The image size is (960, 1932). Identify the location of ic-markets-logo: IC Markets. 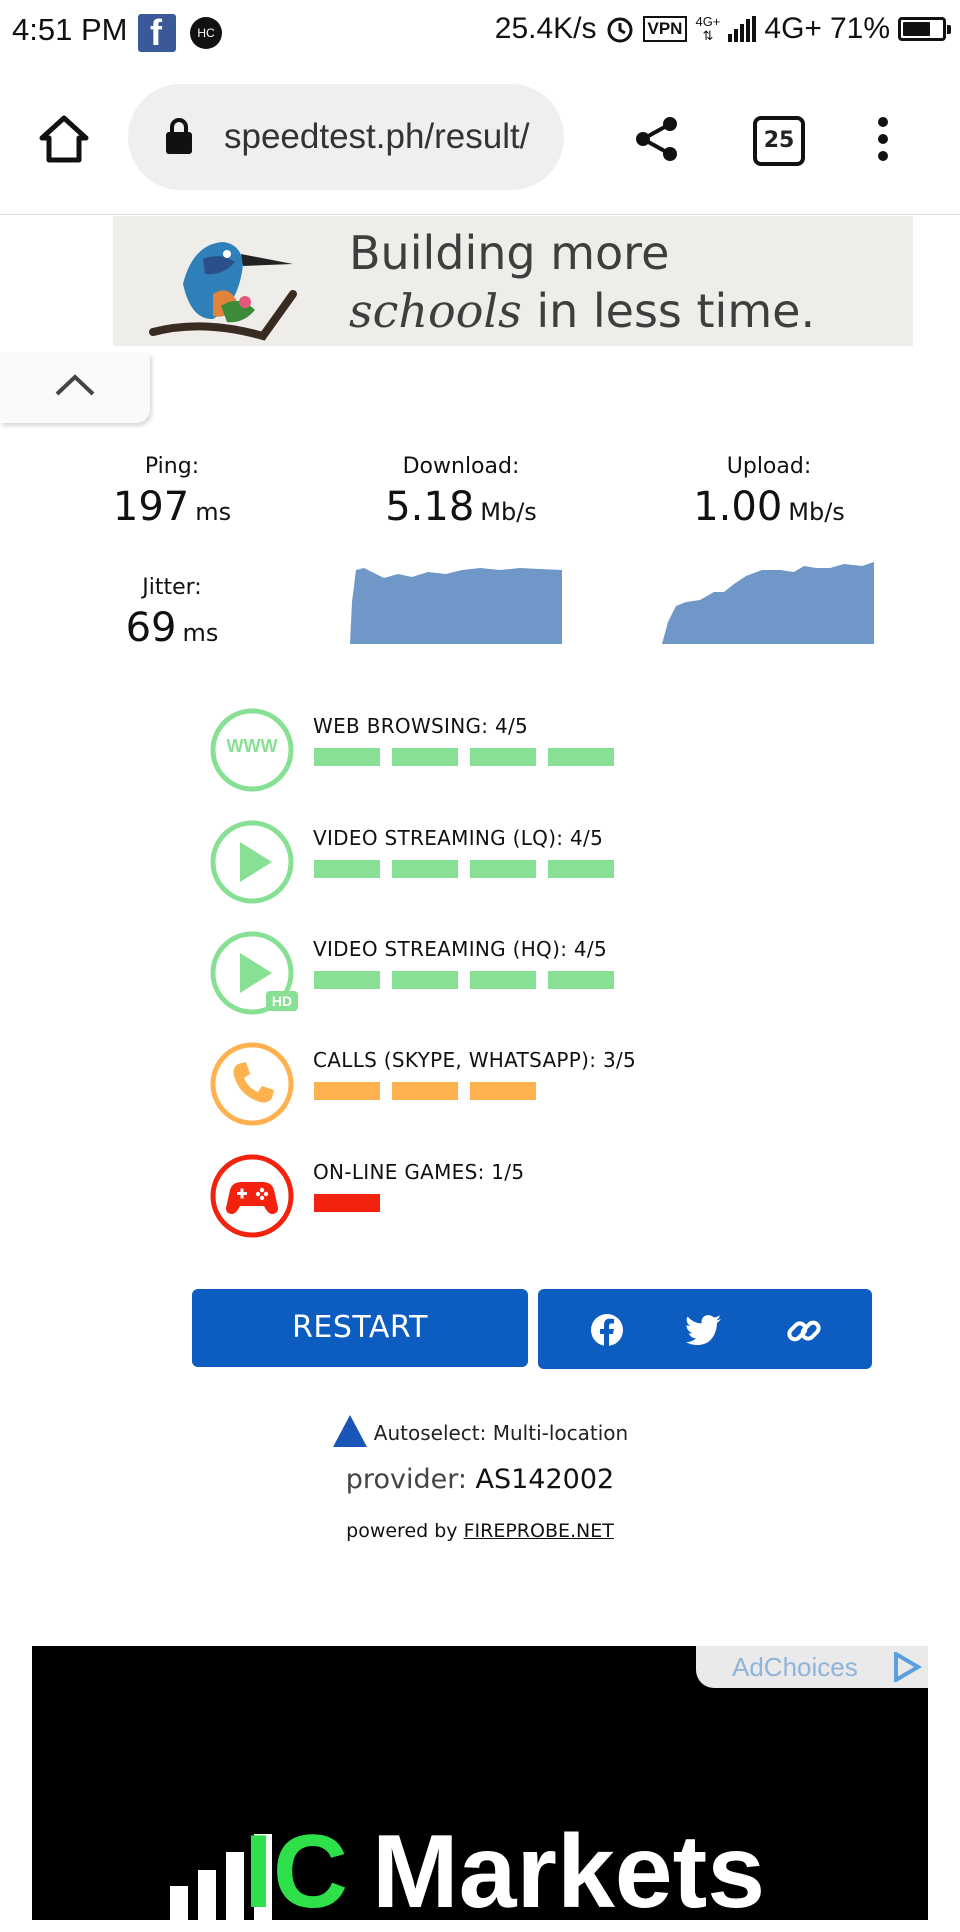
(505, 1872).